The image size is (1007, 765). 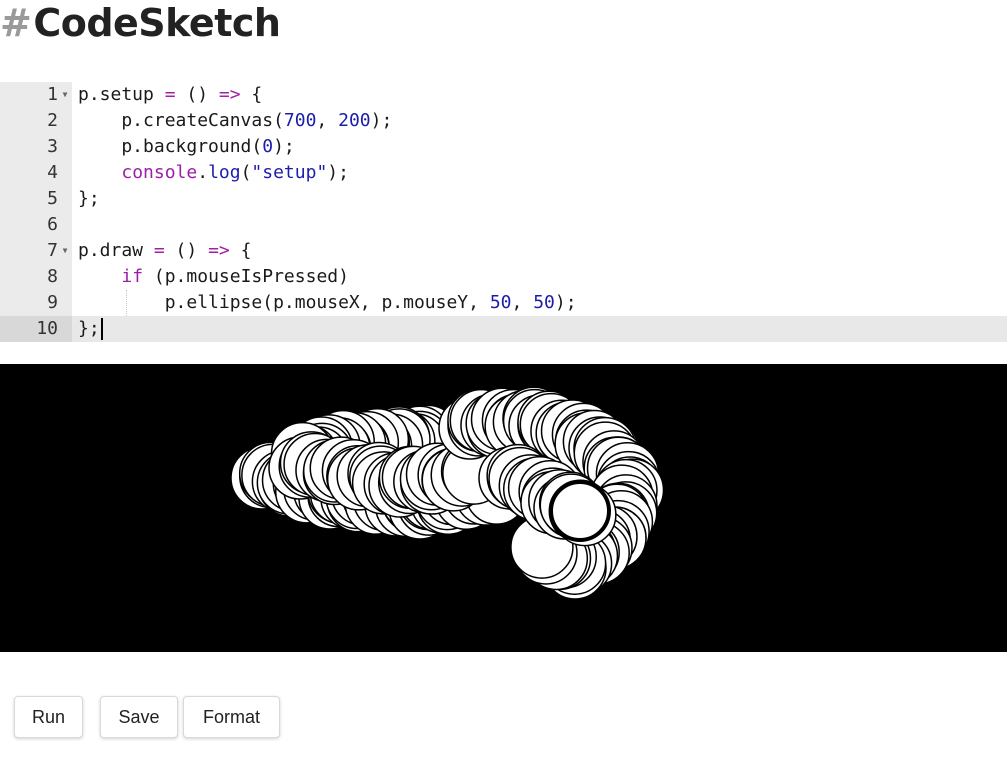 I want to click on code-line: 5 };, so click(x=503, y=199).